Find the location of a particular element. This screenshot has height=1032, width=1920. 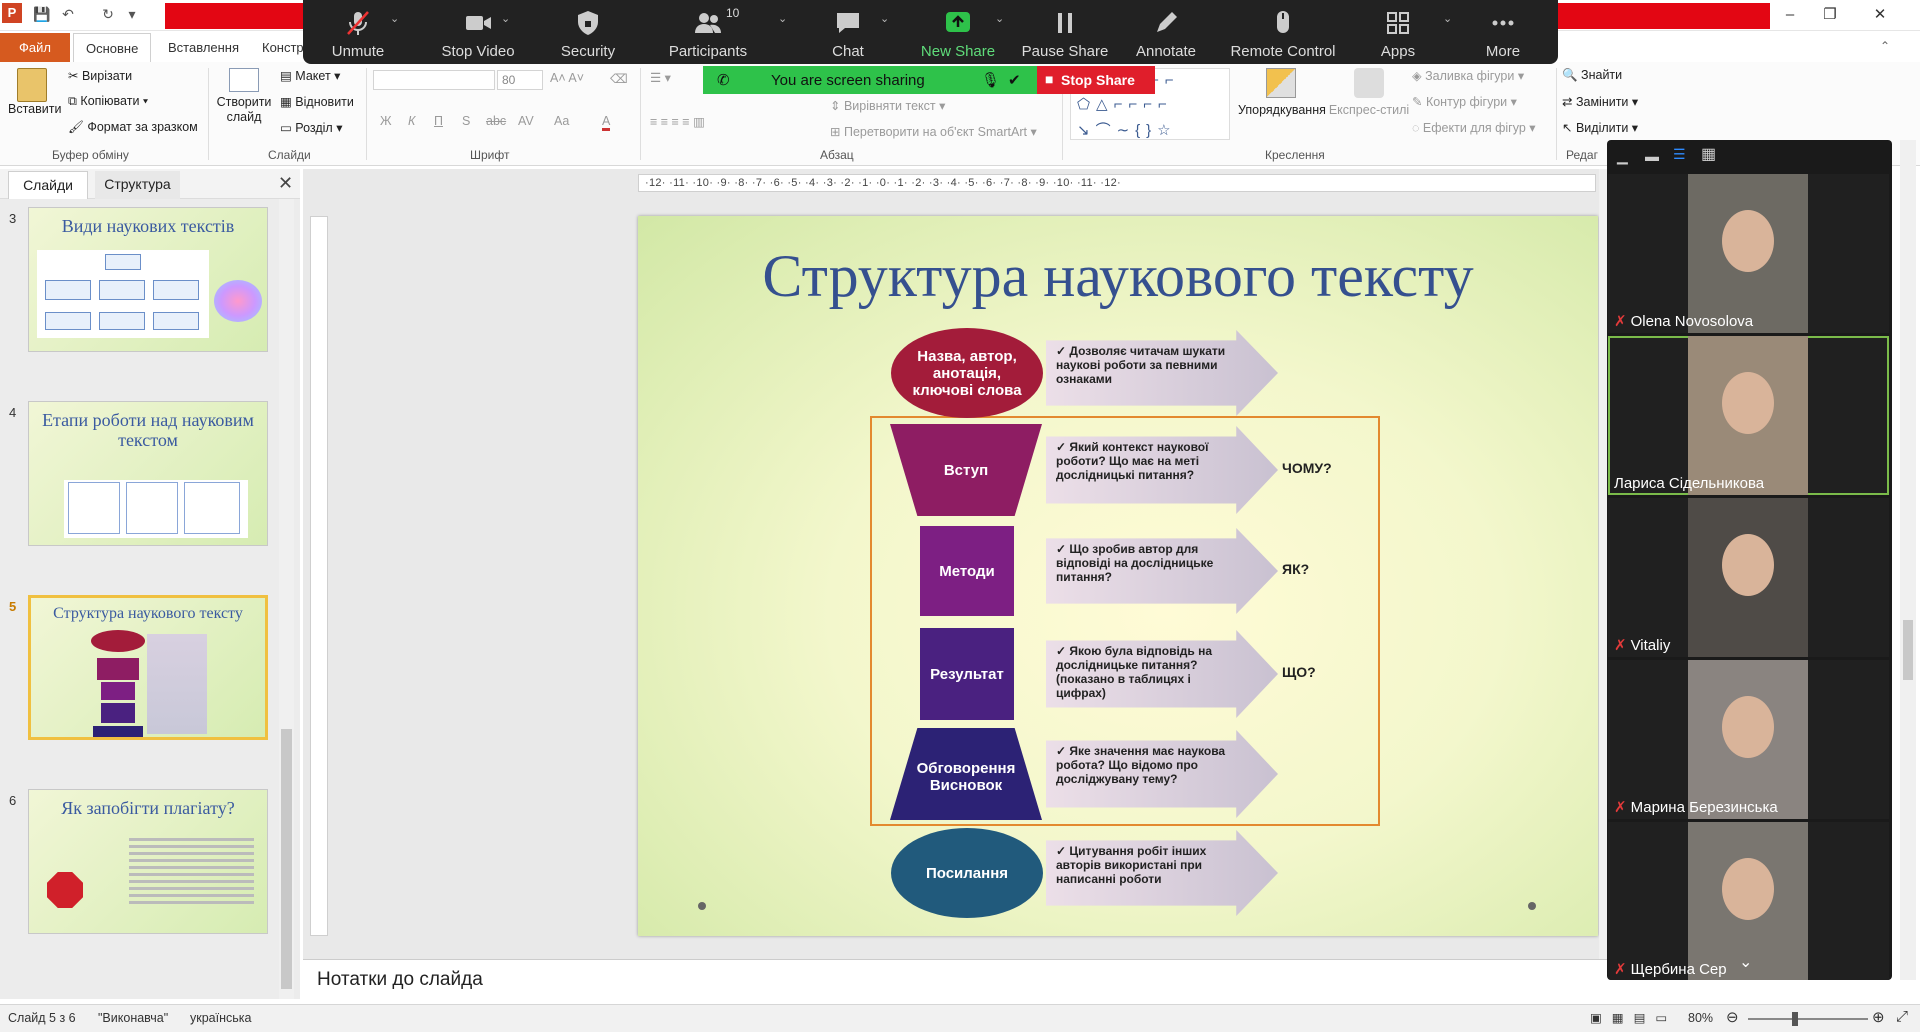

thumbnails-scrollbar is located at coordinates (286, 599).